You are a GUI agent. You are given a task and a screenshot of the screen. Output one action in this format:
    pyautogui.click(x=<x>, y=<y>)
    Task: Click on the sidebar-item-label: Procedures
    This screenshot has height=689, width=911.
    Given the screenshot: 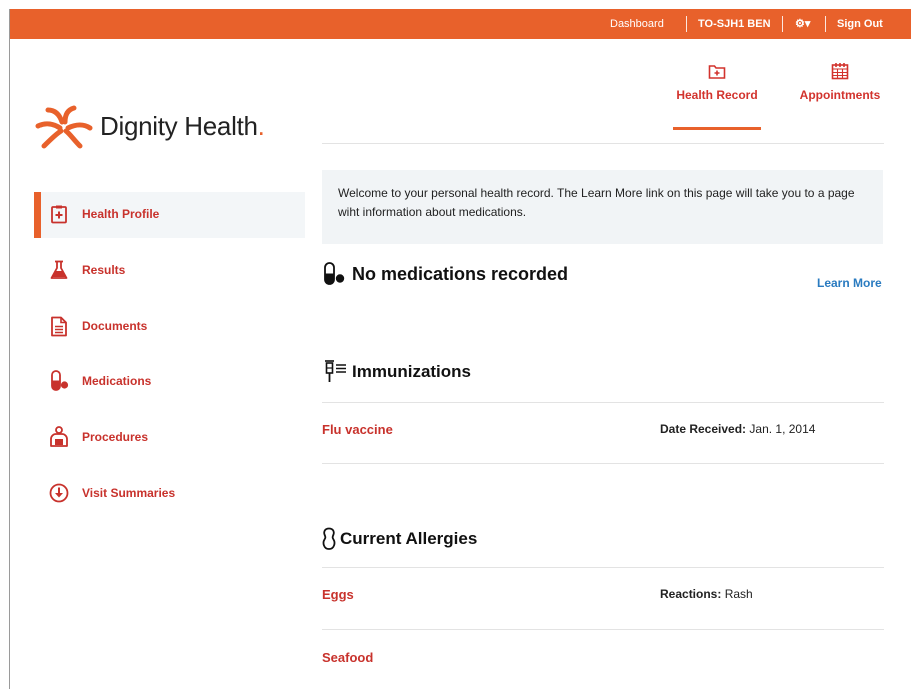 What is the action you would take?
    pyautogui.click(x=115, y=437)
    